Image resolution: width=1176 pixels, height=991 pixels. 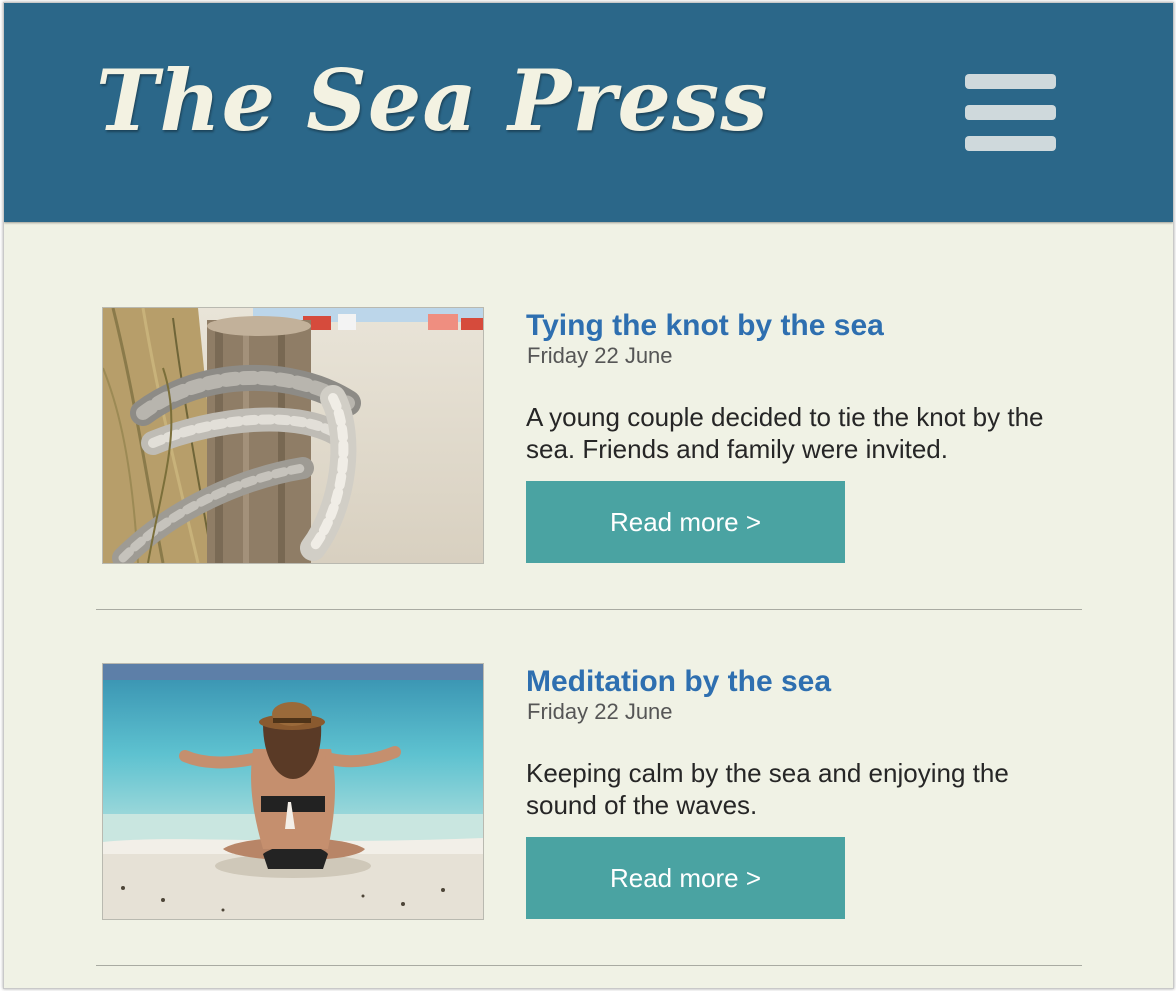 I want to click on article-title: Meditation by the sea, so click(x=678, y=682).